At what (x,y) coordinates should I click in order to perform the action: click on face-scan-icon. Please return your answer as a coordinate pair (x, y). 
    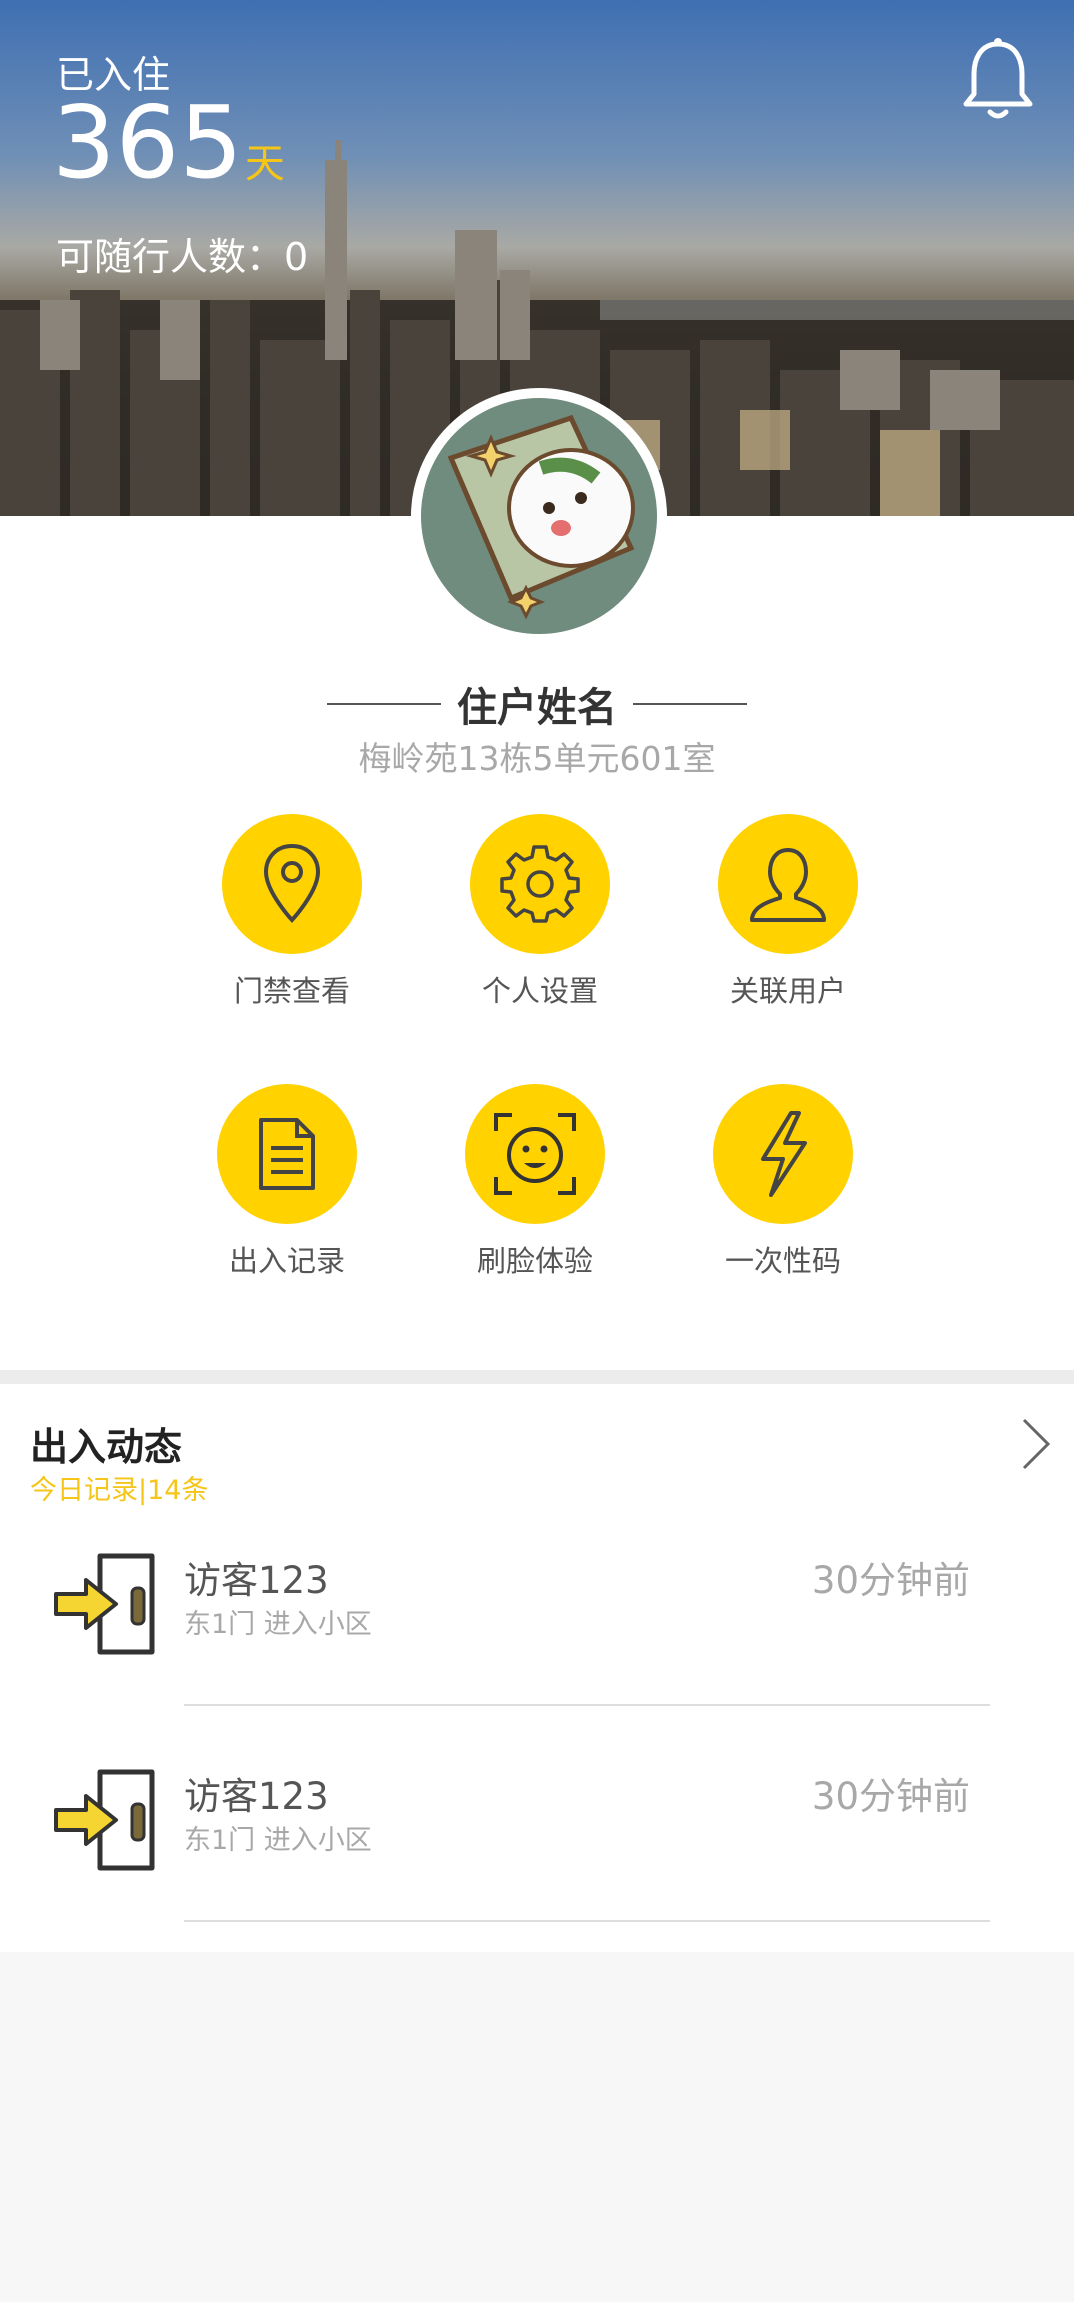
    Looking at the image, I should click on (535, 1154).